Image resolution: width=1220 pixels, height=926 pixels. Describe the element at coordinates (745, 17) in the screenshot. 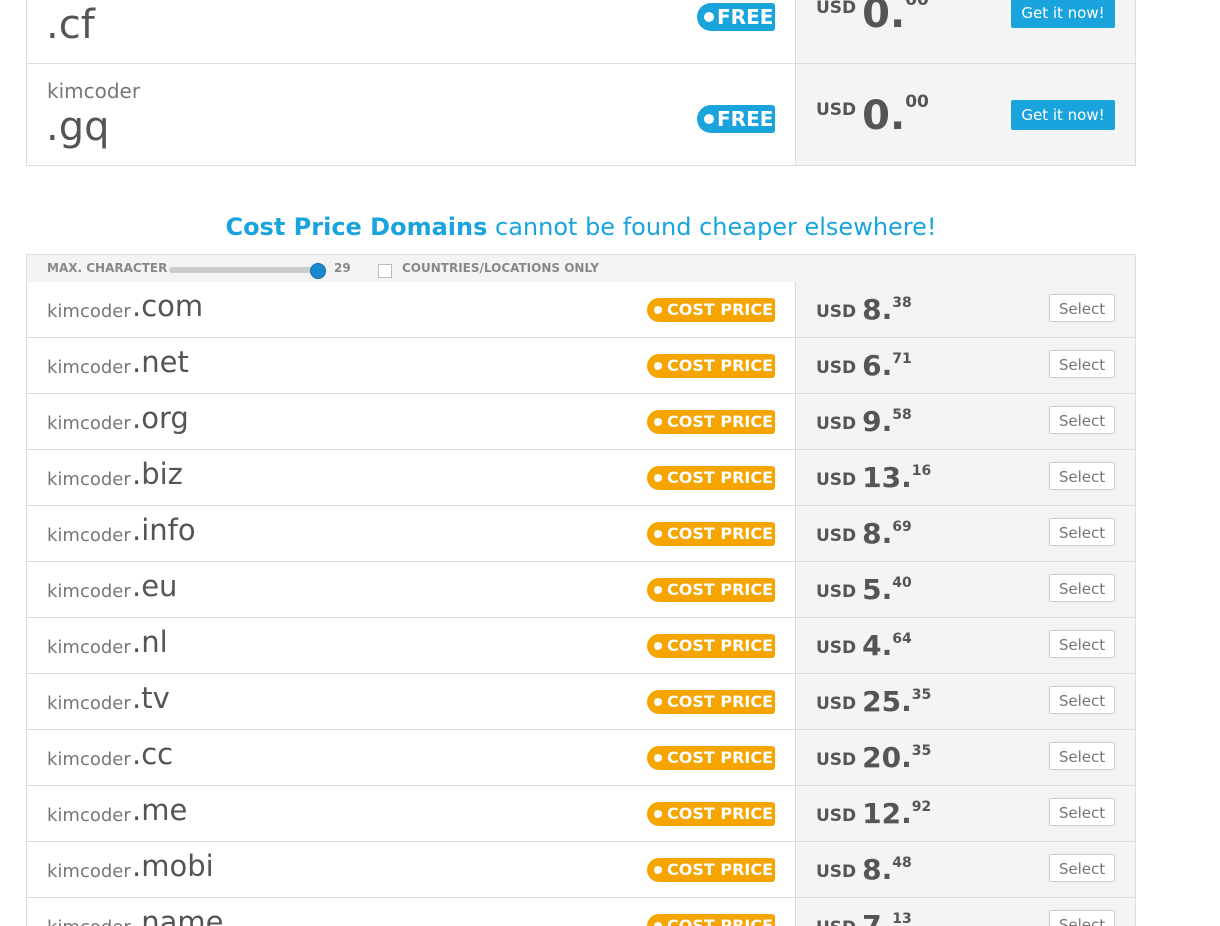

I see `free-badge-label: FREE` at that location.